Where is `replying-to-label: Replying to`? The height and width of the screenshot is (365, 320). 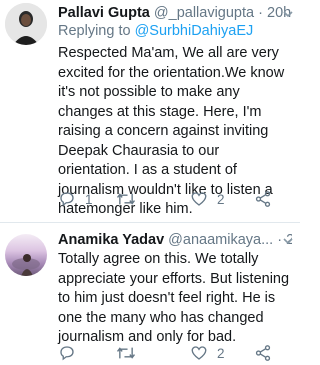 replying-to-label: Replying to is located at coordinates (96, 31).